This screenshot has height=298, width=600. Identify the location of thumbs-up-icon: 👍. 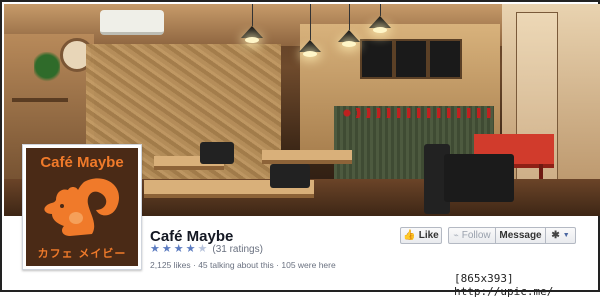
(409, 235).